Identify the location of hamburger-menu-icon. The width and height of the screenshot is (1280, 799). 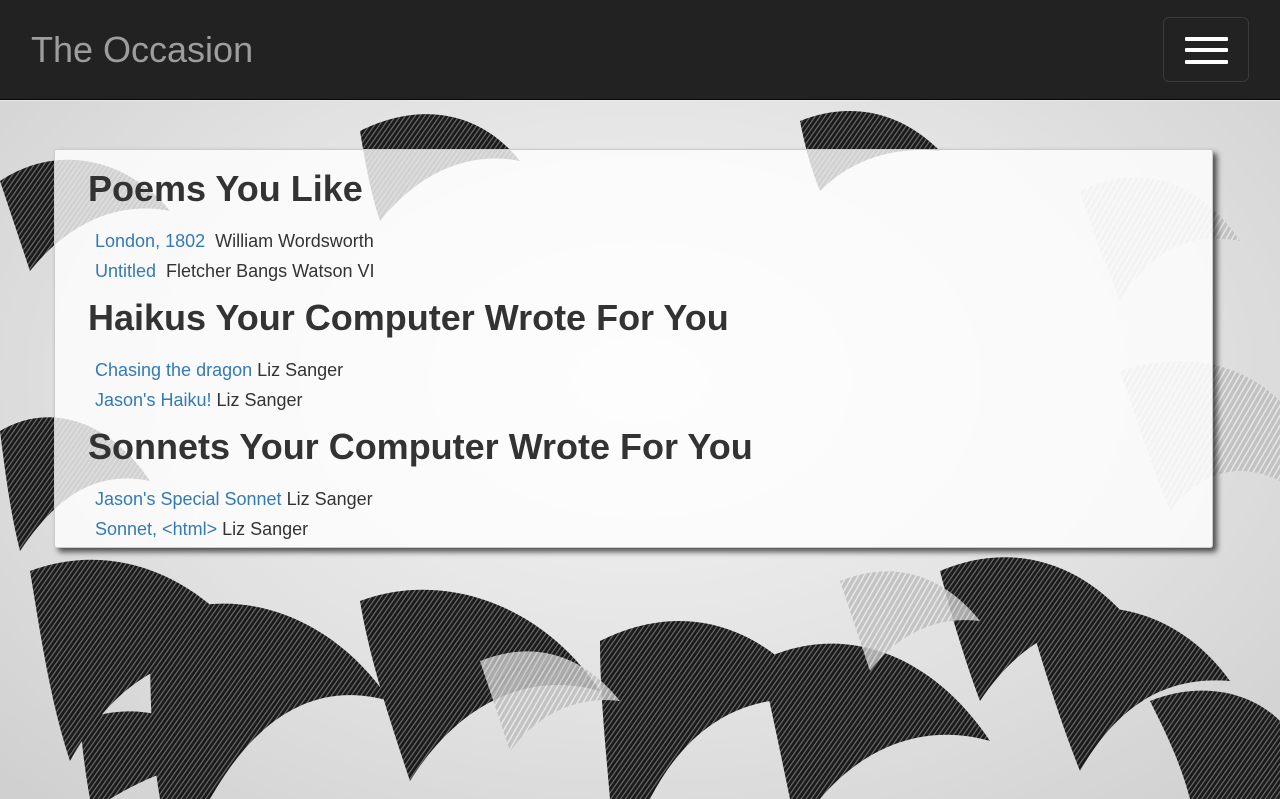
(1206, 39).